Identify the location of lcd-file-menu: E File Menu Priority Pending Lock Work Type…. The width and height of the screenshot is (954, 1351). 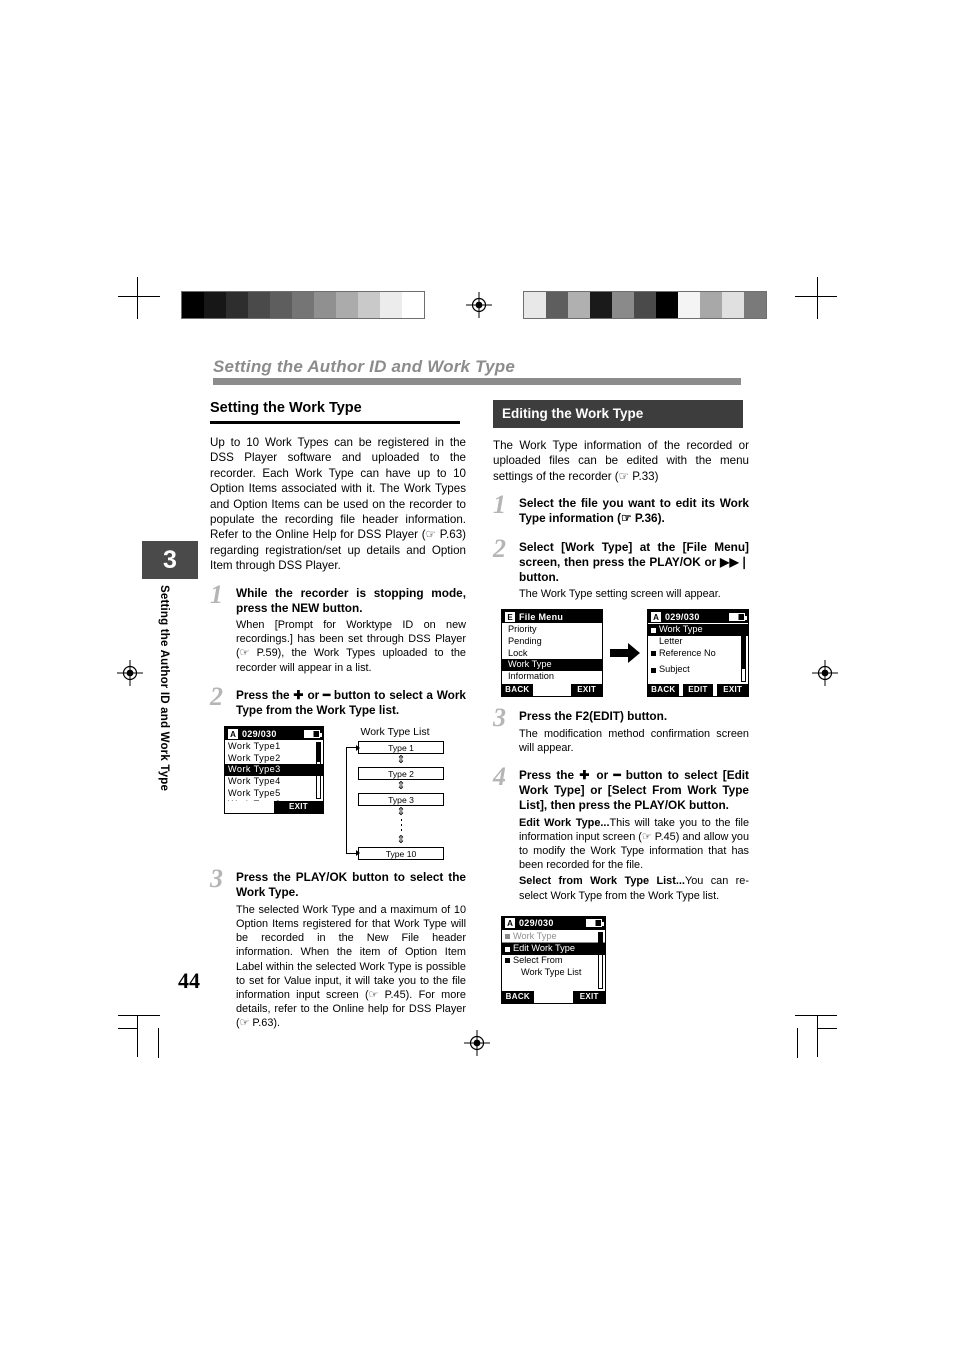
(552, 653).